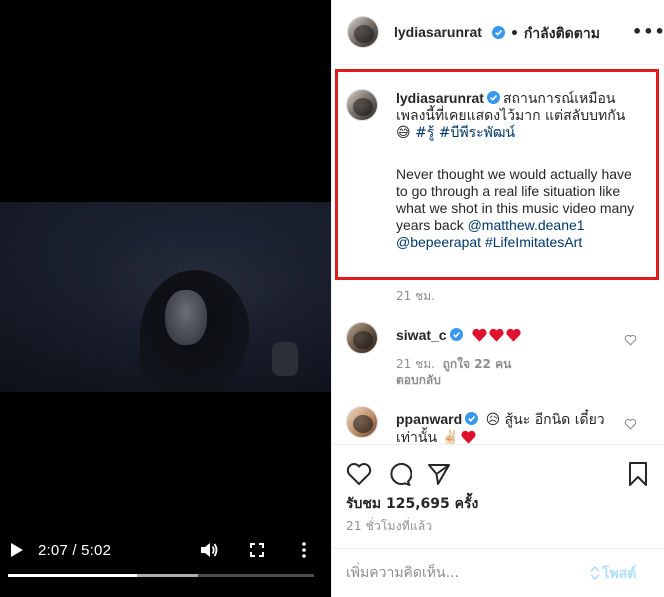  Describe the element at coordinates (498, 496) in the screenshot. I see `post-actions: รับชม 125,695 ครั้ง 21 ชั่วโมงที่แล้ว` at that location.